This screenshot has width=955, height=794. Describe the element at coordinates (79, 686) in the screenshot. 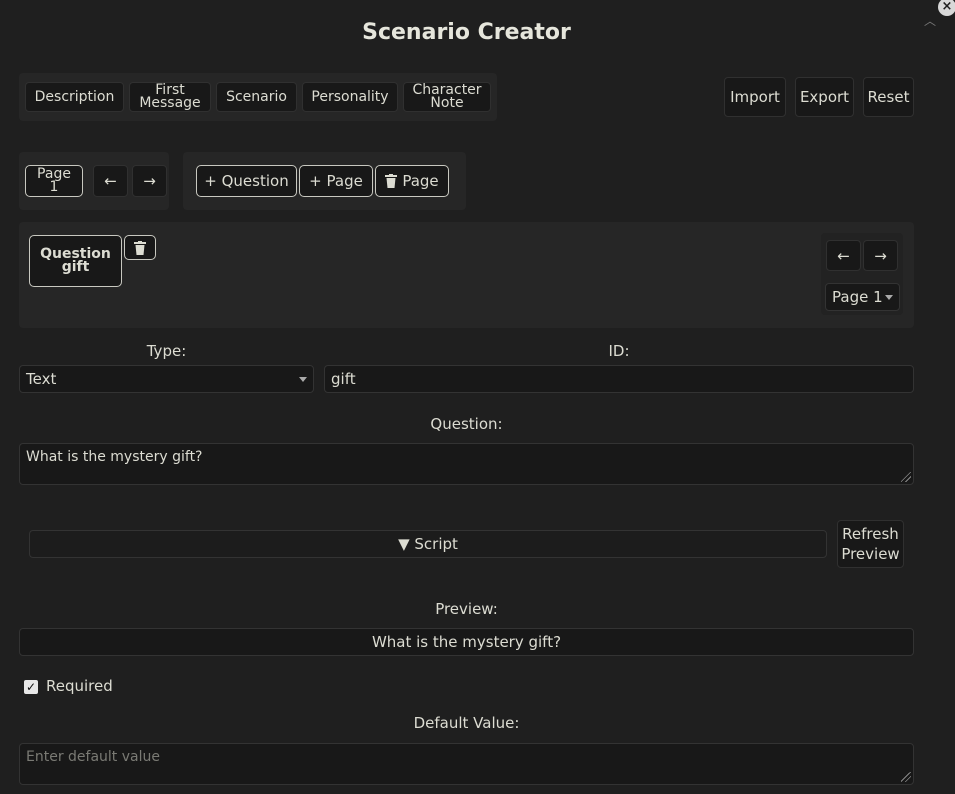

I see `required-label: Required` at that location.